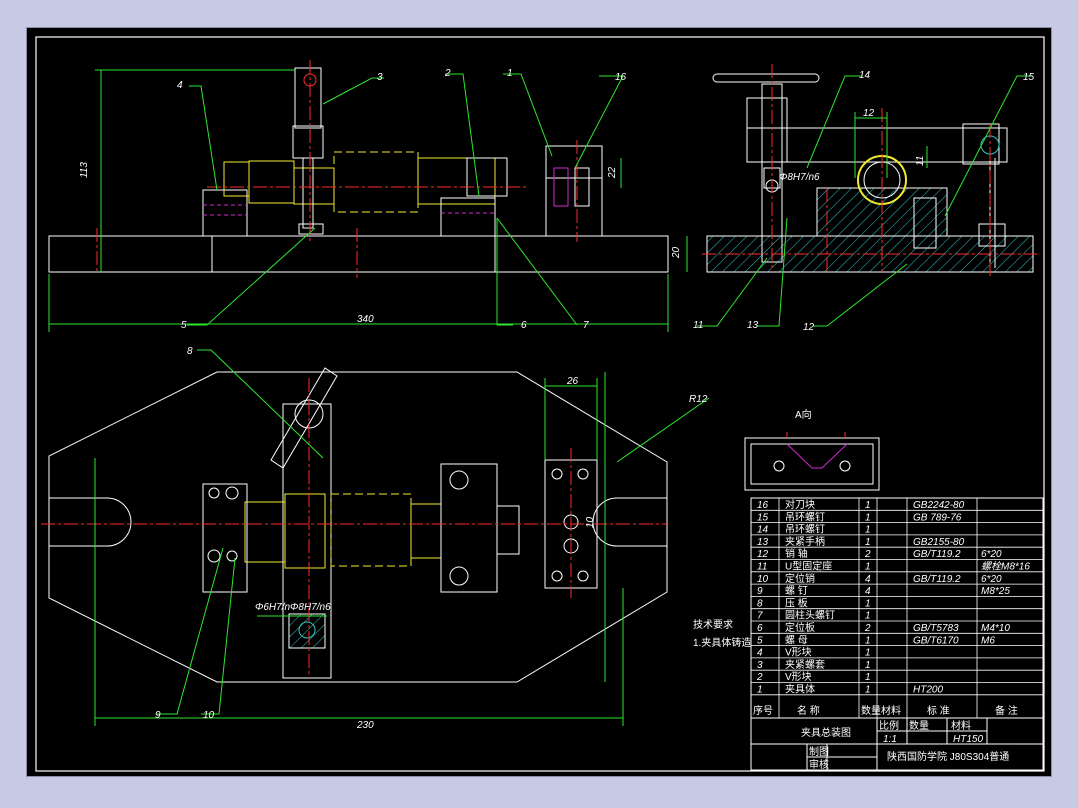  What do you see at coordinates (800, 578) in the screenshot?
I see `bom-cell-name: 定位销` at bounding box center [800, 578].